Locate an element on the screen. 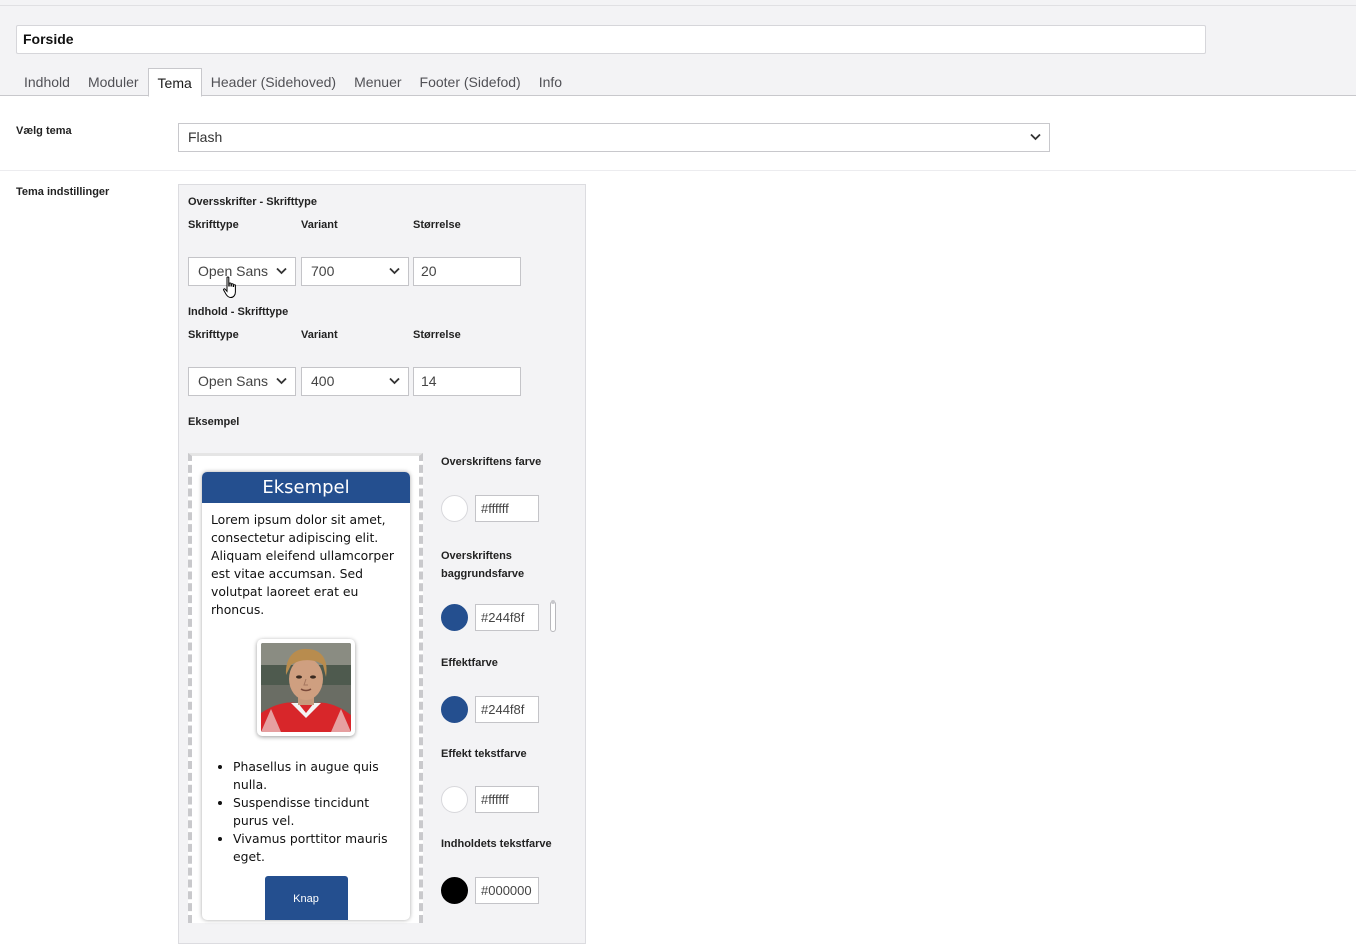  tab-info: Info is located at coordinates (550, 82).